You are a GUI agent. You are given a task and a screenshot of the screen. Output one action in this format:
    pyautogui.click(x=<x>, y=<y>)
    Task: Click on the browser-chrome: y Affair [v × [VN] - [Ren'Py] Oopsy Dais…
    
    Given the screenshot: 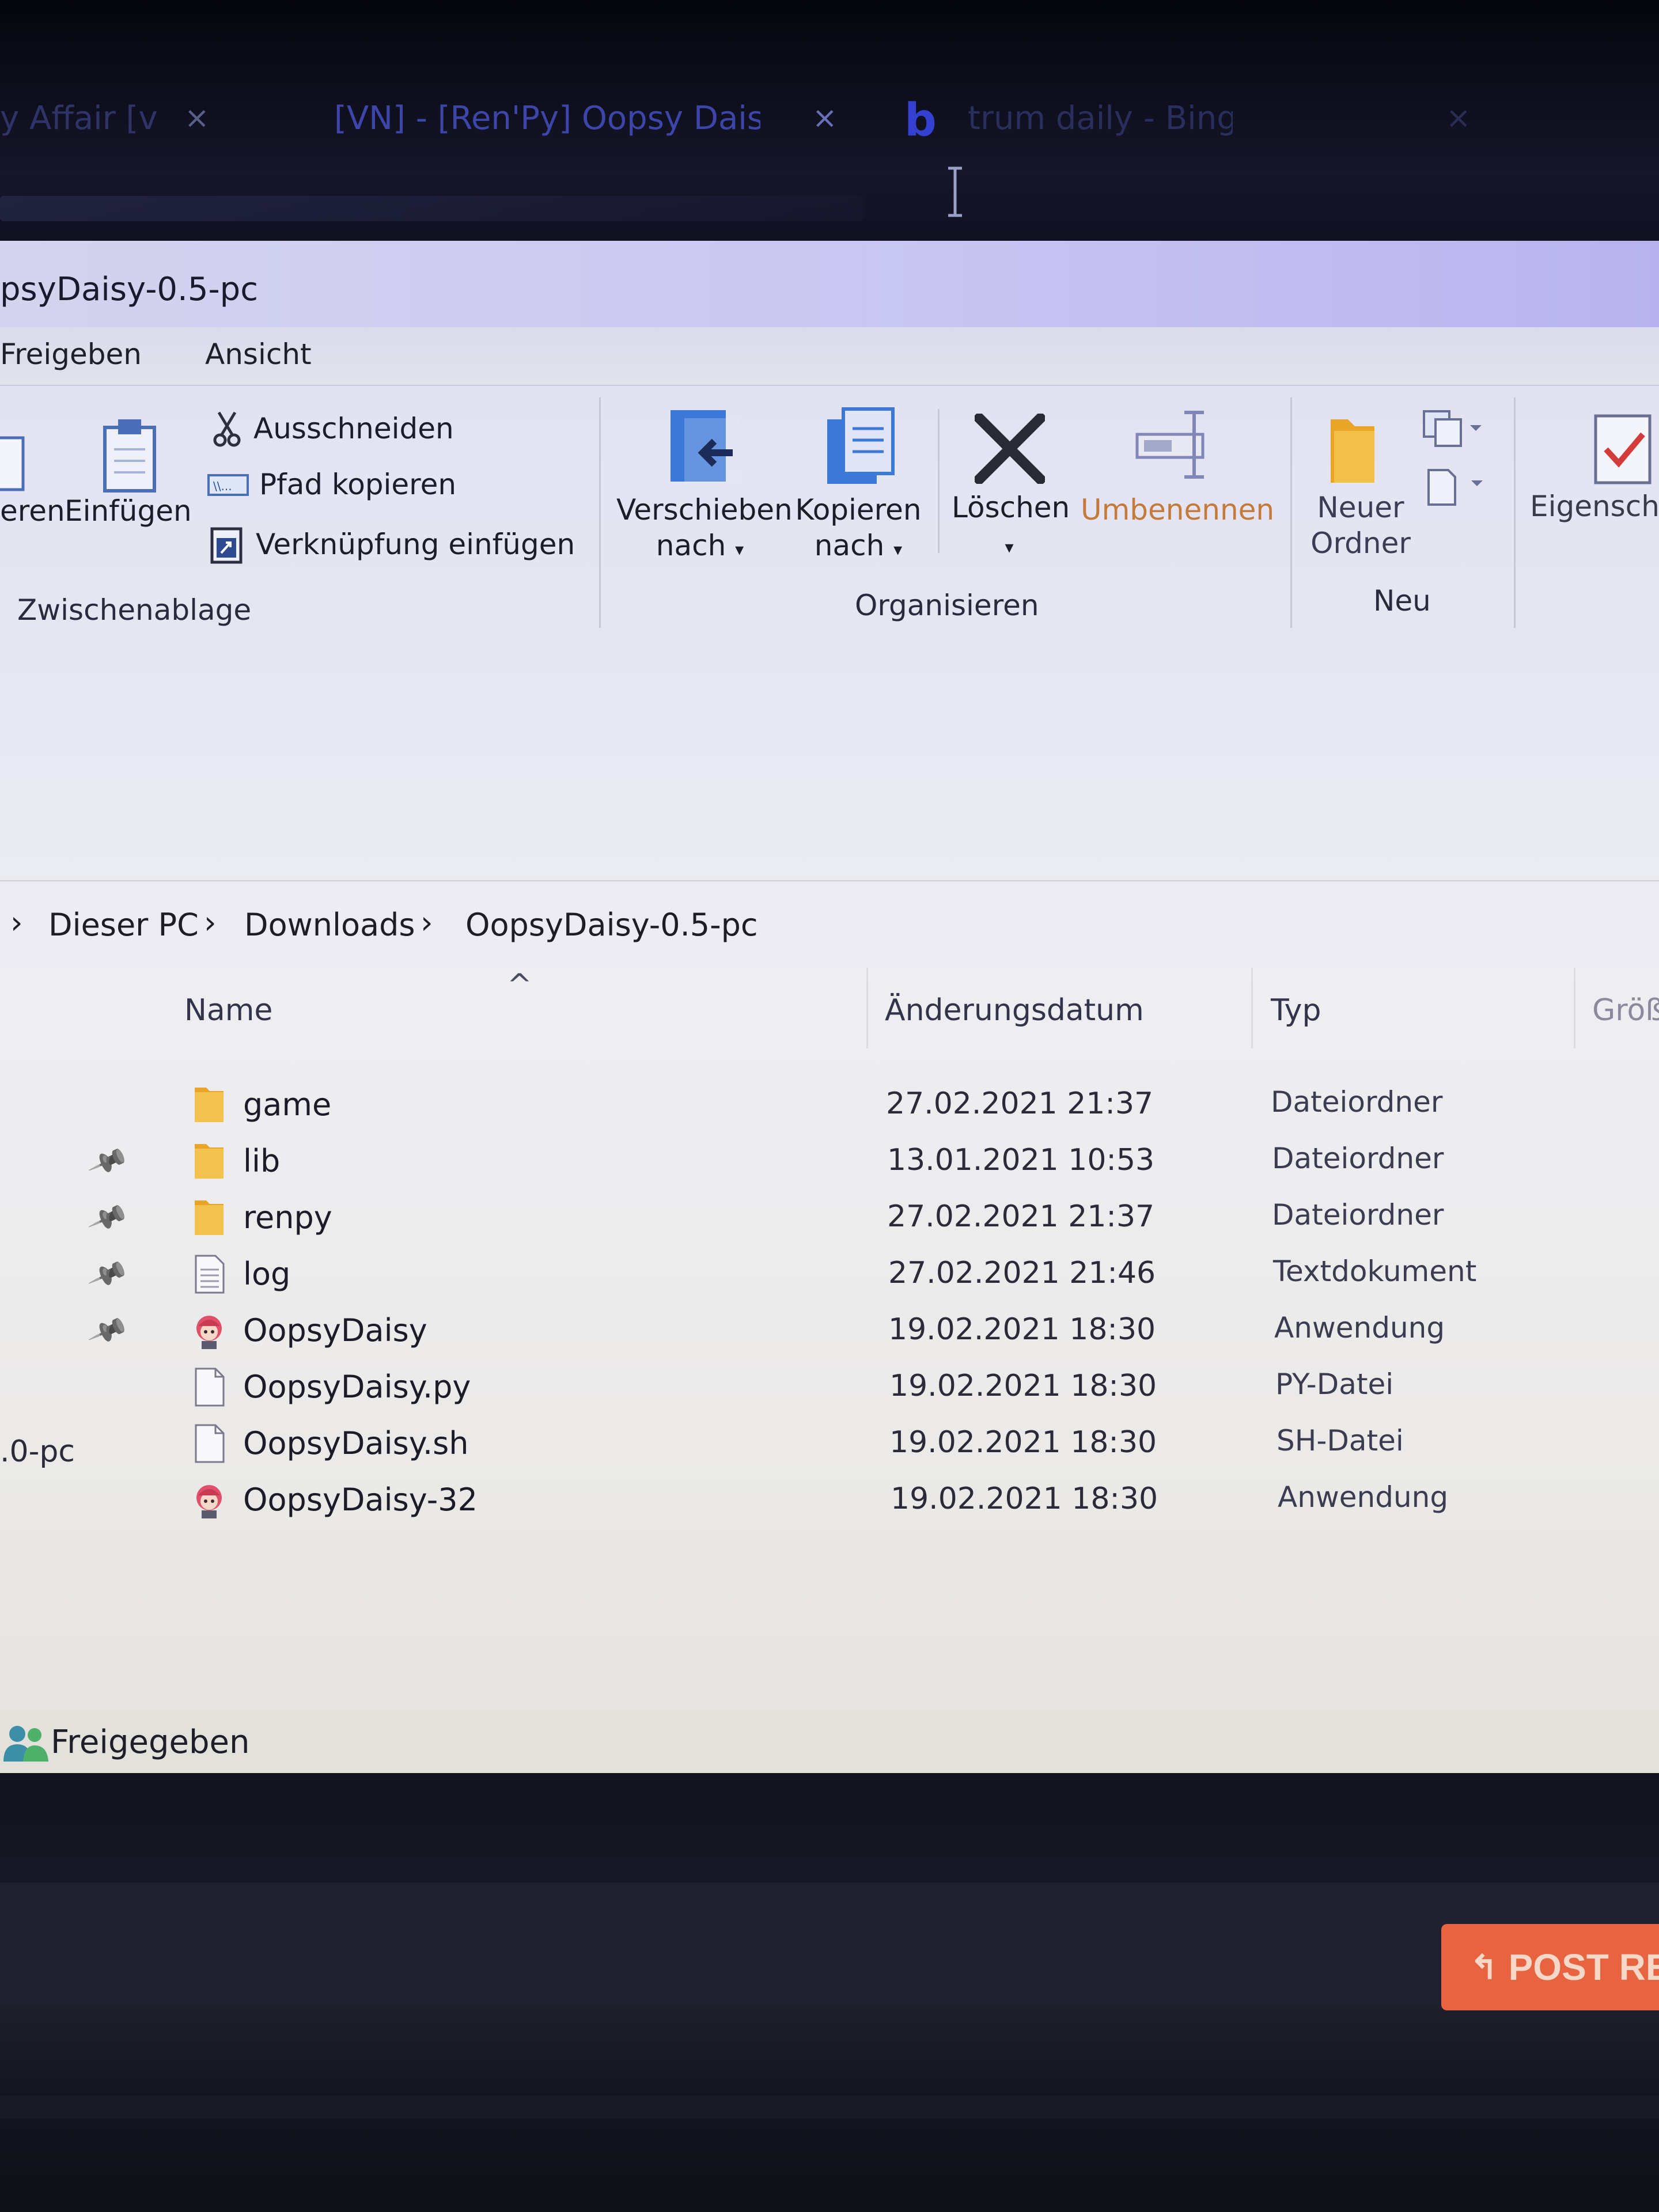 What is the action you would take?
    pyautogui.click(x=829, y=121)
    